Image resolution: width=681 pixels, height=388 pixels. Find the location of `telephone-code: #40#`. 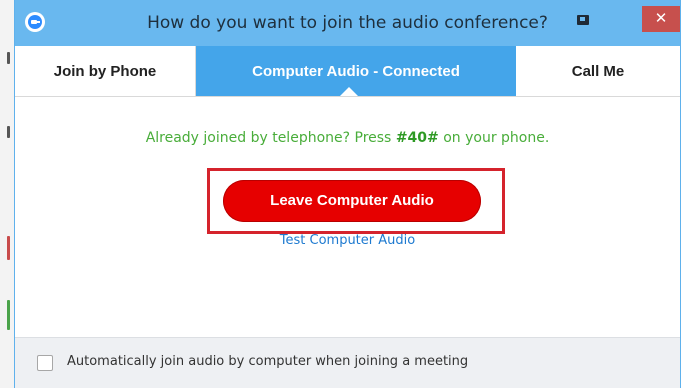

telephone-code: #40# is located at coordinates (417, 138).